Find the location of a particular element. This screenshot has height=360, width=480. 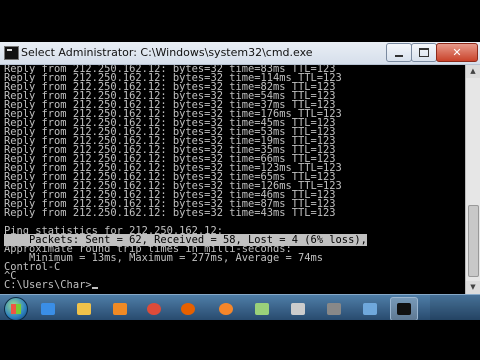

maximize-icon is located at coordinates (424, 52).